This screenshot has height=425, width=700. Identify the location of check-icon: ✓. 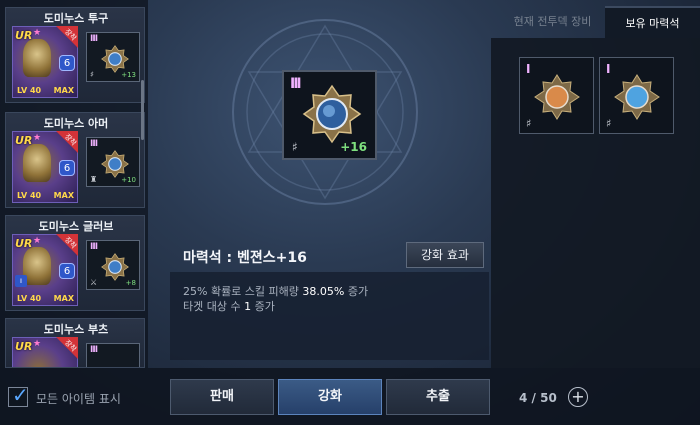
(20, 395).